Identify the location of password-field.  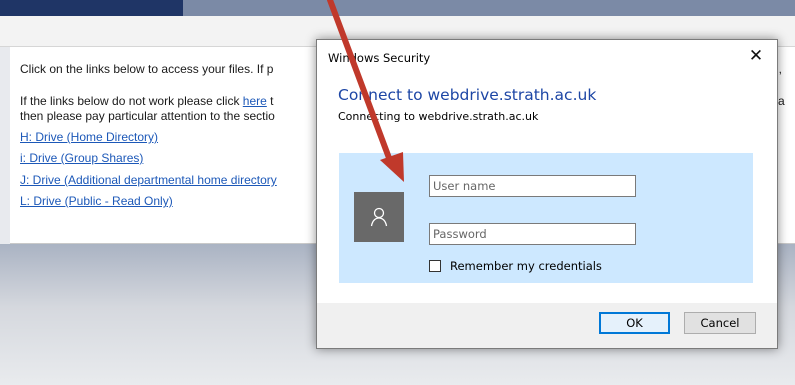
(532, 234).